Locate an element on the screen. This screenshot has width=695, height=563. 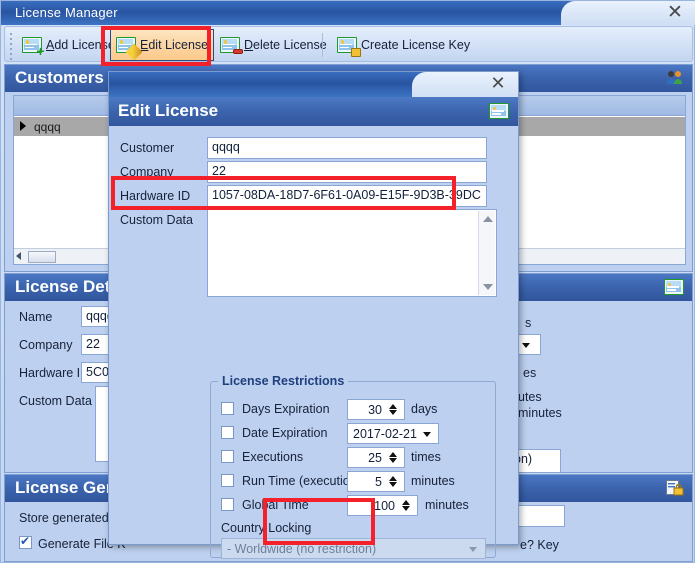
dialog-company-input: 22 is located at coordinates (347, 172).